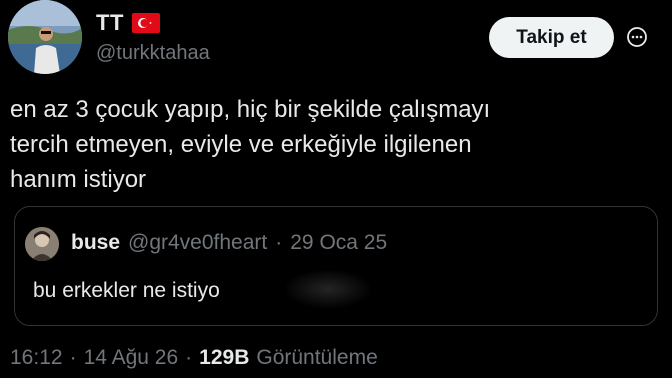 The height and width of the screenshot is (378, 672). Describe the element at coordinates (131, 358) in the screenshot. I see `tweet-date: 14 Ağu 26` at that location.